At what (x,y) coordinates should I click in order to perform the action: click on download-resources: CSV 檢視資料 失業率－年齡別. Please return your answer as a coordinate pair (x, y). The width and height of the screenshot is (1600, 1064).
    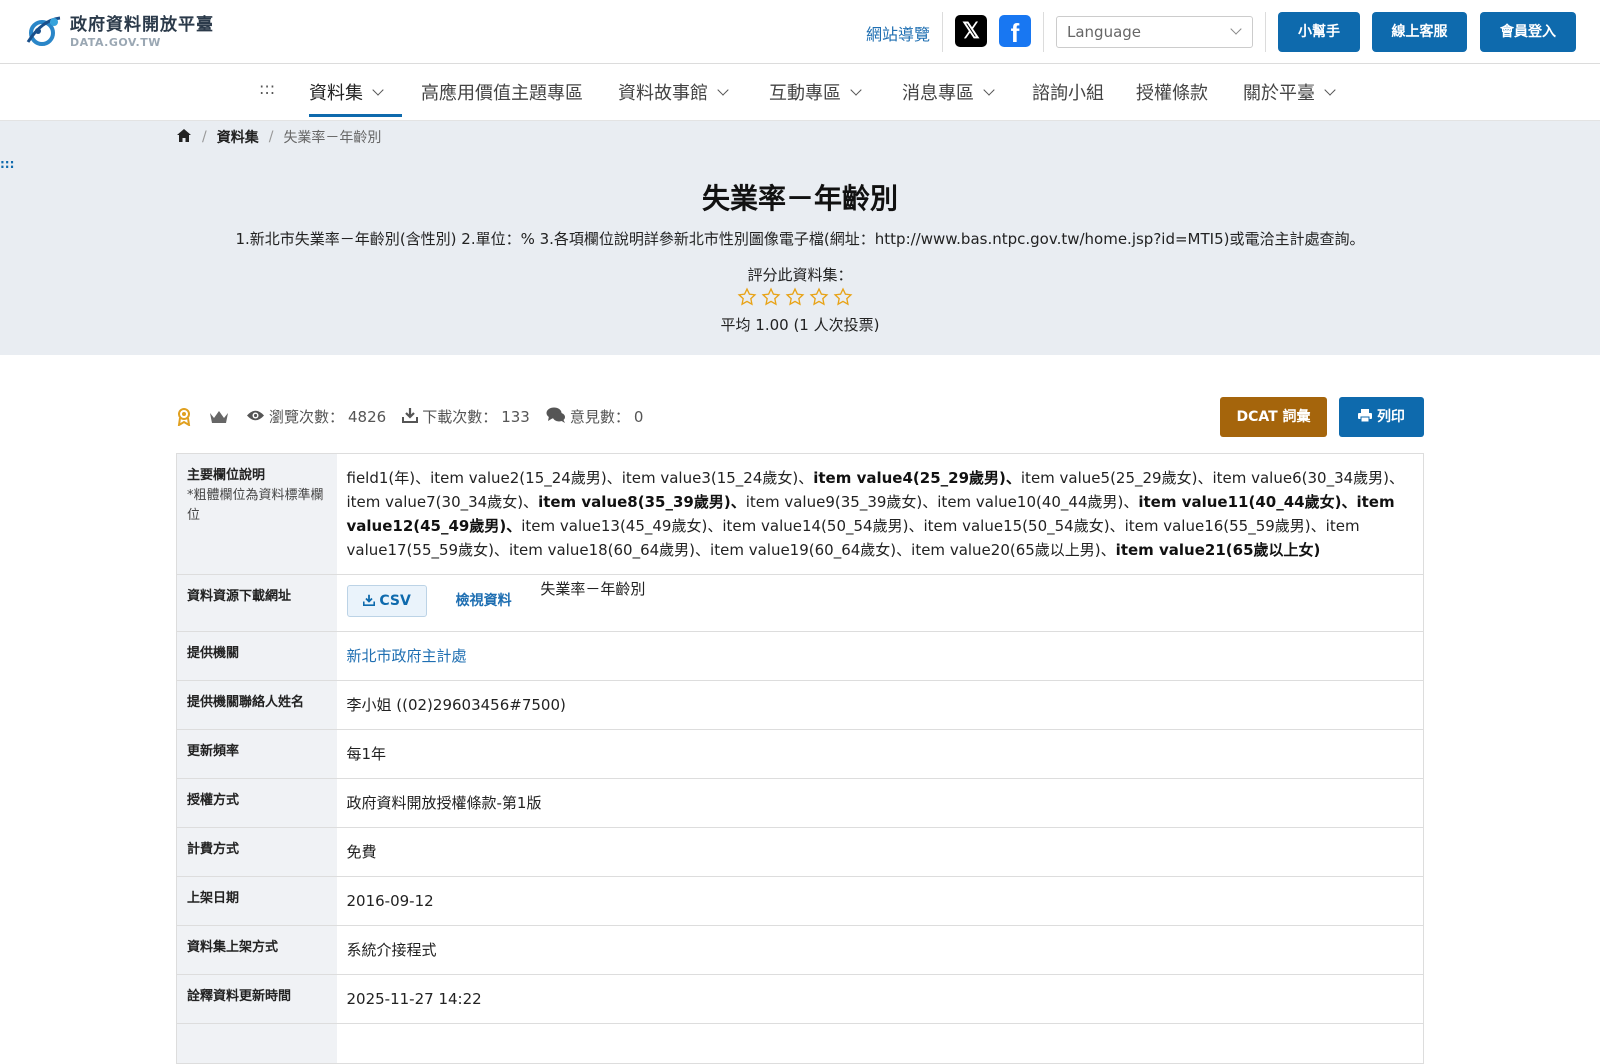
    Looking at the image, I should click on (880, 603).